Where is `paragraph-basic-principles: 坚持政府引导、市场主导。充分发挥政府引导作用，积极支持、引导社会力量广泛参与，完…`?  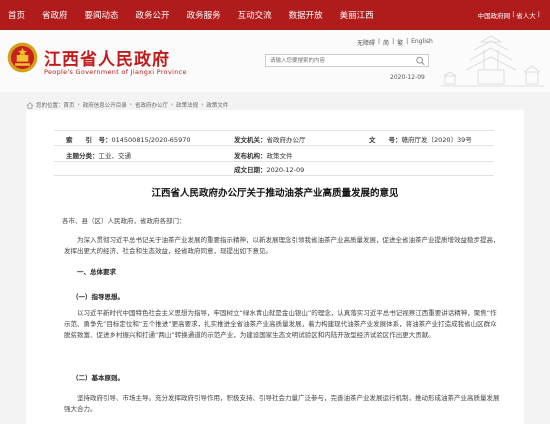
paragraph-basic-principles: 坚持政府引导、市场主导。充分发挥政府引导作用，积极支持、引导社会力量广泛参与，完… is located at coordinates (282, 403).